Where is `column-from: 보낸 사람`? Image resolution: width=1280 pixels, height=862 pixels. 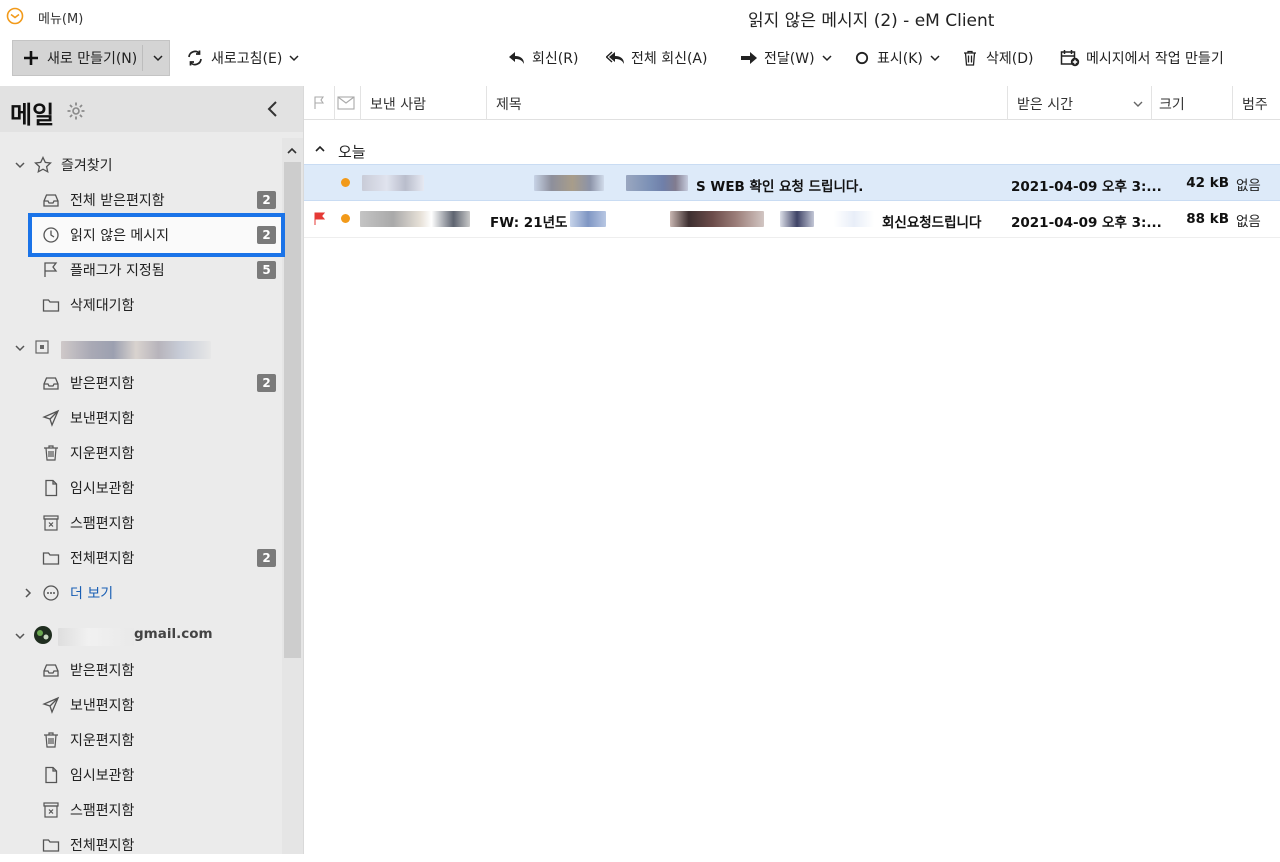 column-from: 보낸 사람 is located at coordinates (398, 104).